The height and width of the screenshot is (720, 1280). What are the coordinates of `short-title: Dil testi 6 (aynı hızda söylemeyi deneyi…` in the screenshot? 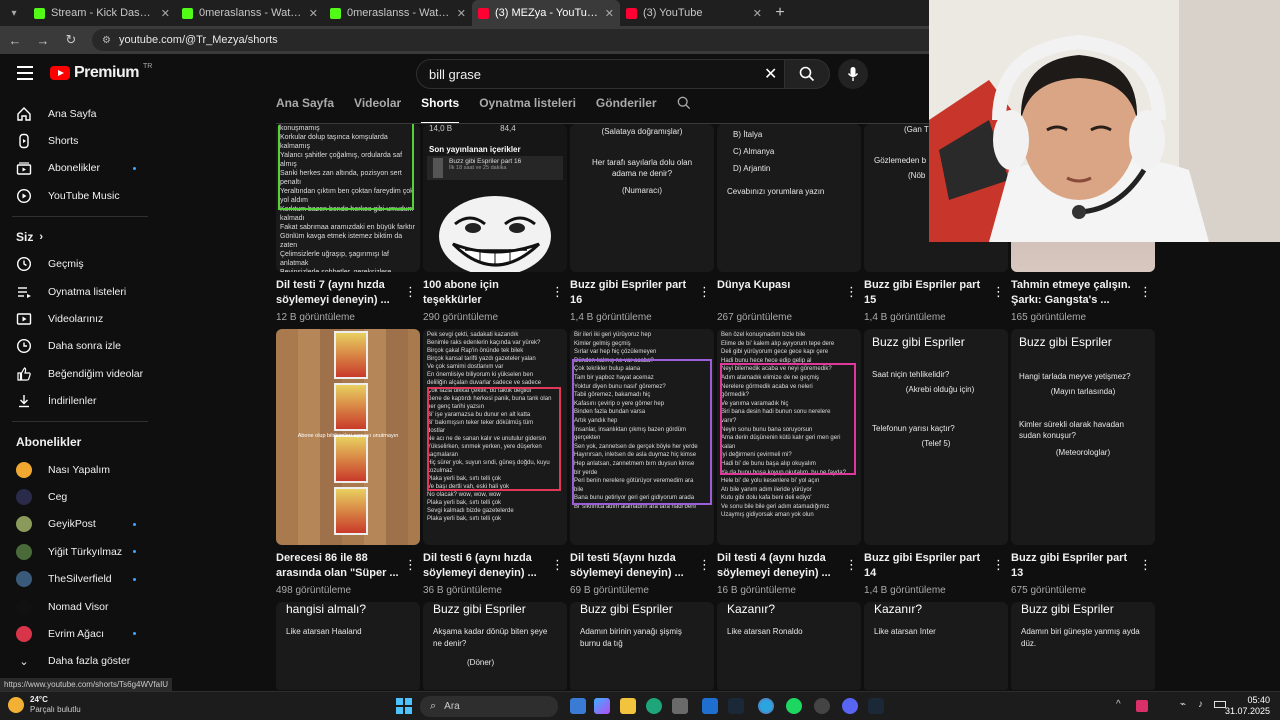 It's located at (488, 566).